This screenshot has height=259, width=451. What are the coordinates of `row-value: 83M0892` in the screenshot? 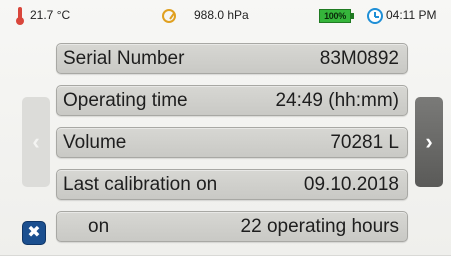 It's located at (359, 58).